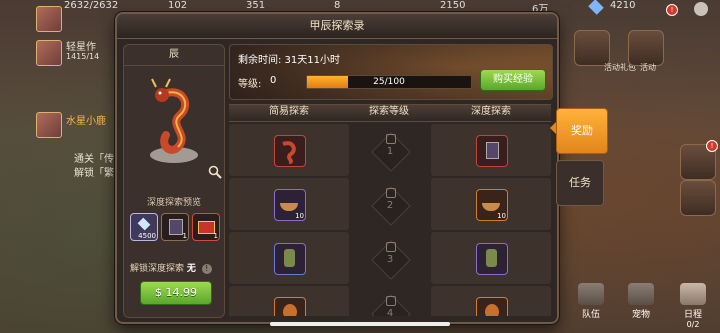  What do you see at coordinates (590, 315) in the screenshot?
I see `team-label: 队伍` at bounding box center [590, 315].